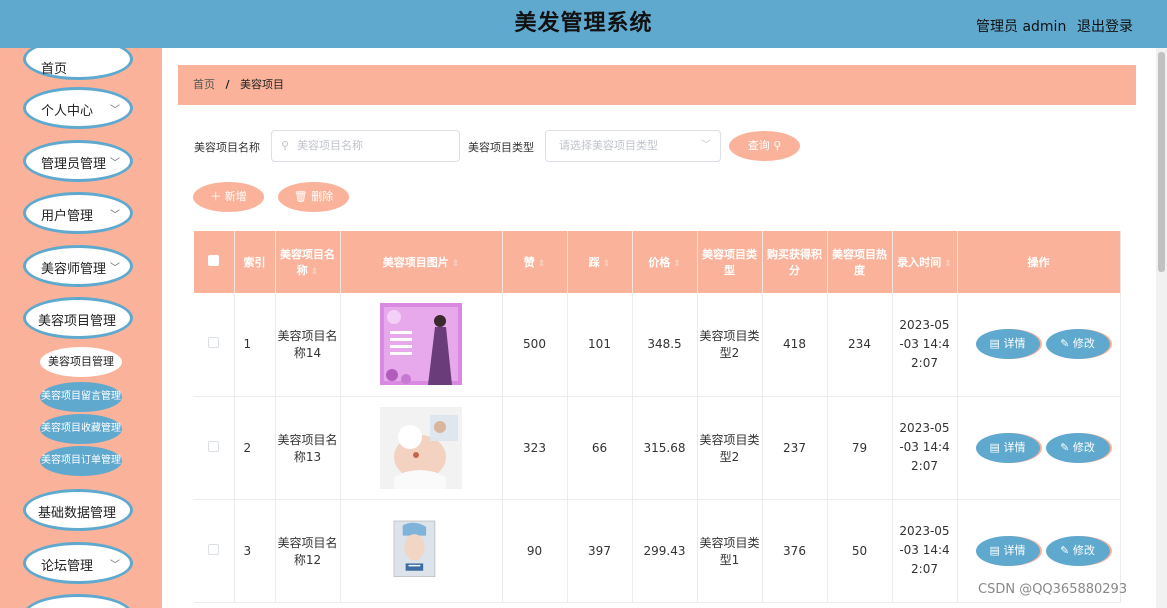 This screenshot has height=608, width=1167. What do you see at coordinates (758, 145) in the screenshot?
I see `search-button-label: 查询` at bounding box center [758, 145].